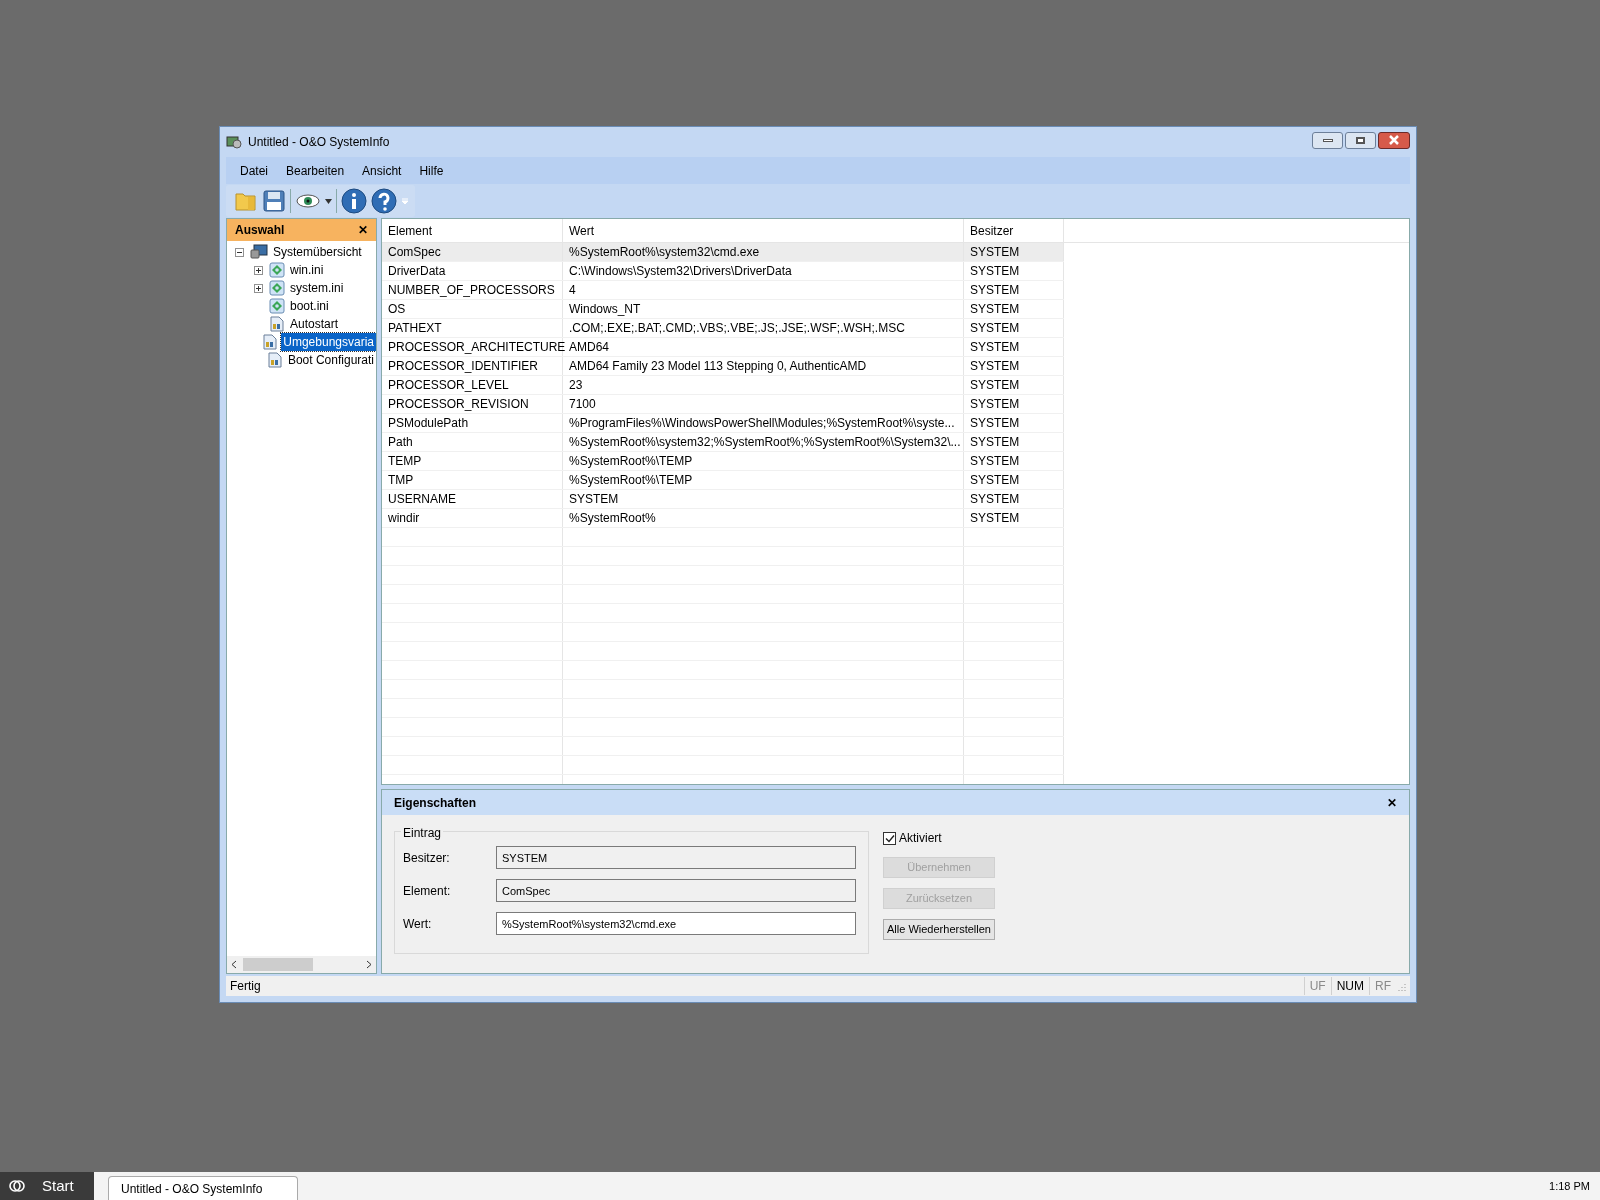  What do you see at coordinates (737, 328) in the screenshot?
I see `table-cell-text: .COM;.EXE;.BAT;.CMD;.VBS;.VBE;.JS;.JSE;.WSF;.WSH;.MSC` at bounding box center [737, 328].